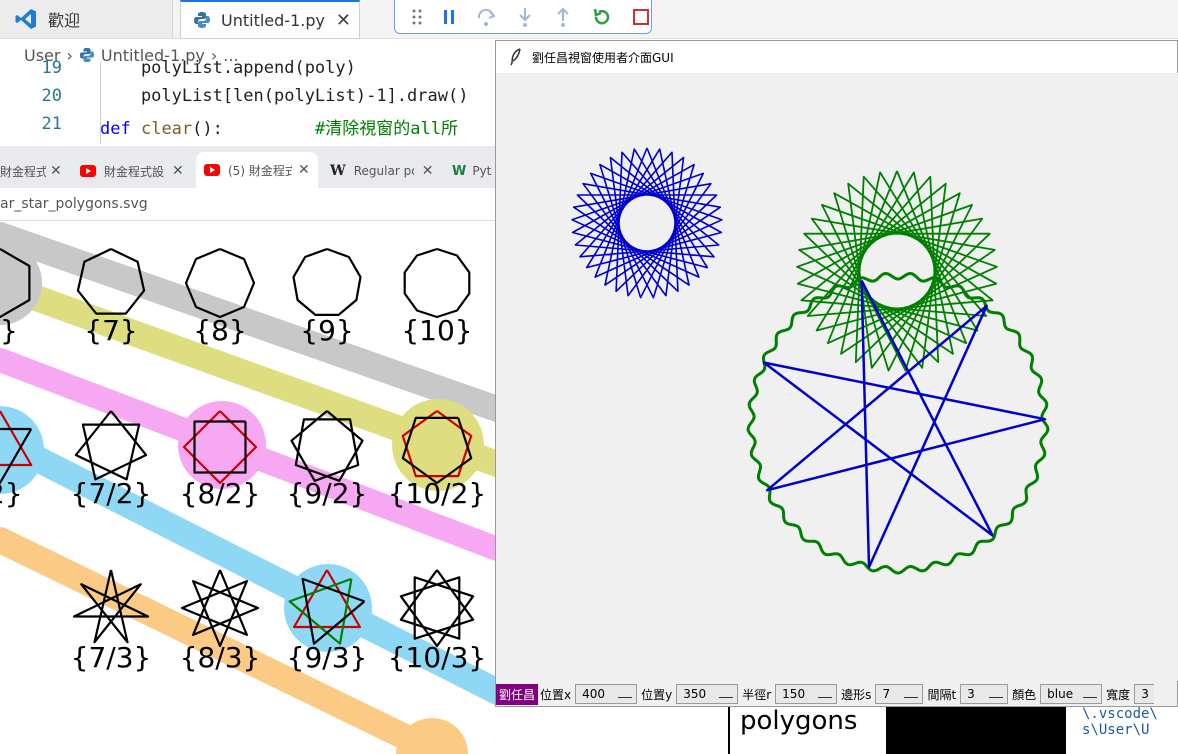 This screenshot has width=1178, height=754. Describe the element at coordinates (110, 330) in the screenshot. I see `polygon-label: {7}` at that location.